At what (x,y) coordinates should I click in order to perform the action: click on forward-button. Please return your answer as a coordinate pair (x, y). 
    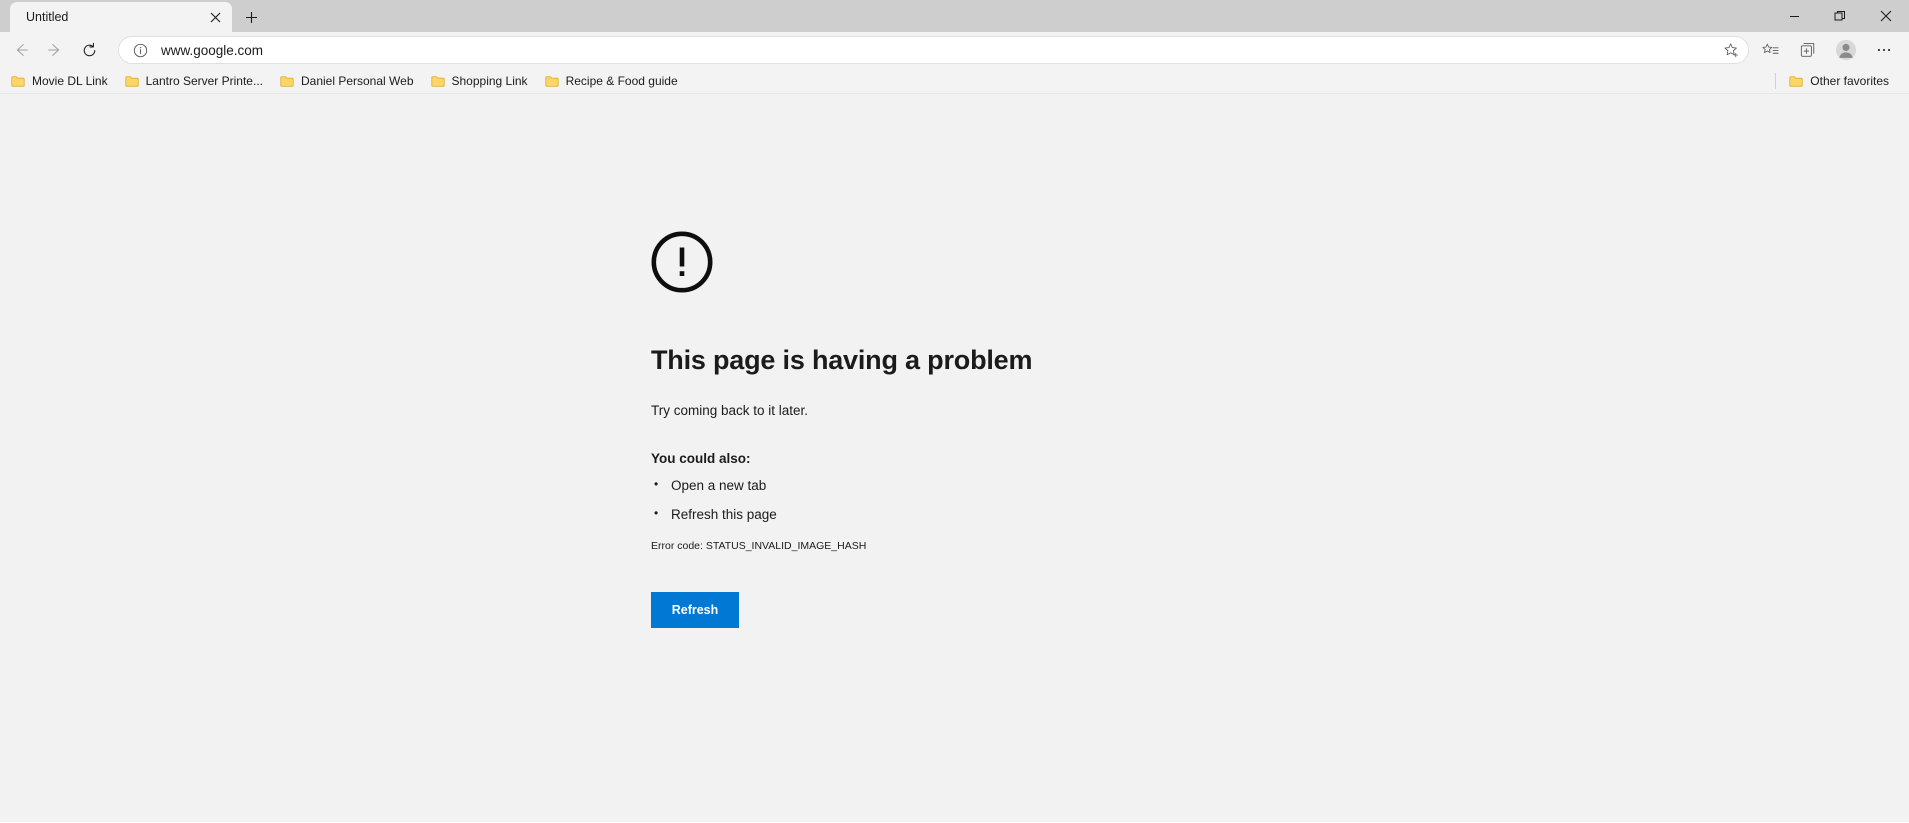
    Looking at the image, I should click on (55, 50).